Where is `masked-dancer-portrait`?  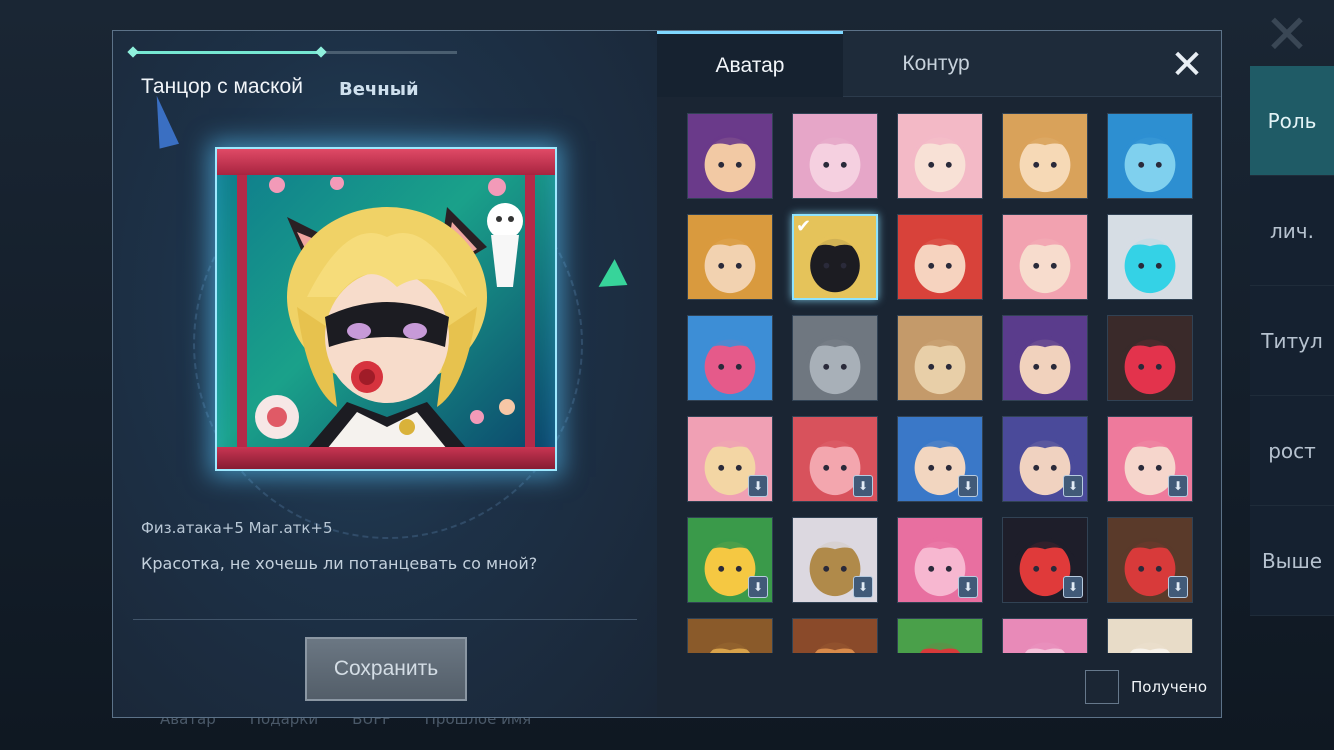 masked-dancer-portrait is located at coordinates (389, 313).